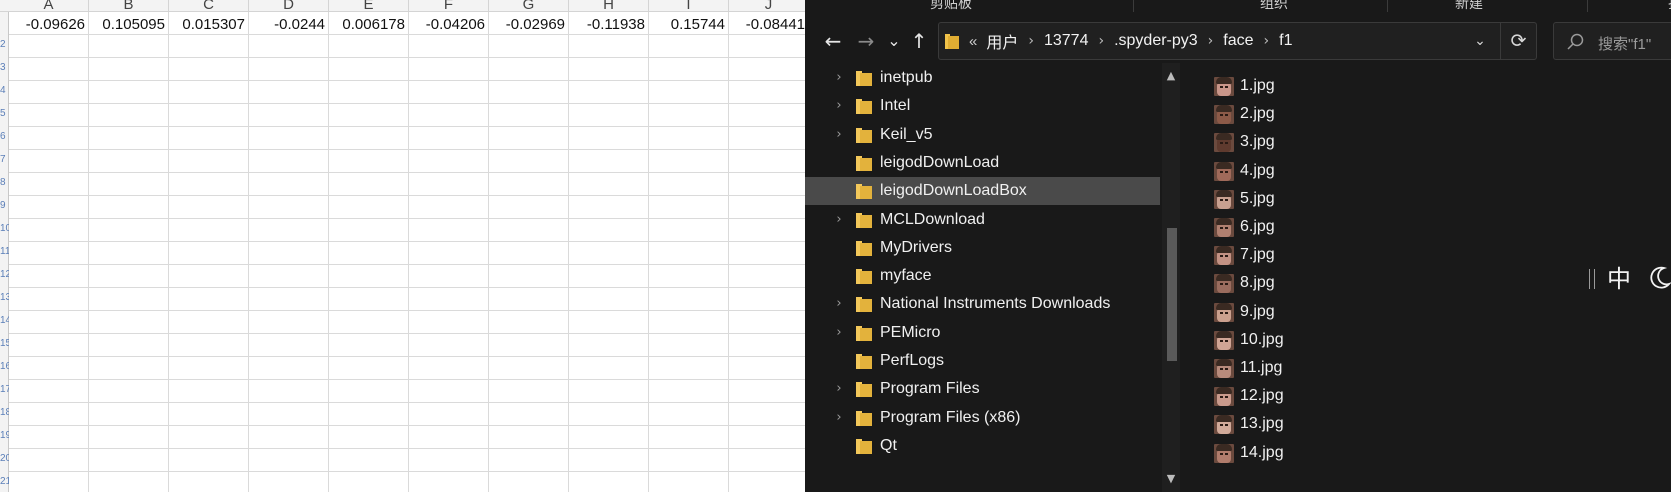  I want to click on tree-item: leigodDownLoad, so click(982, 163).